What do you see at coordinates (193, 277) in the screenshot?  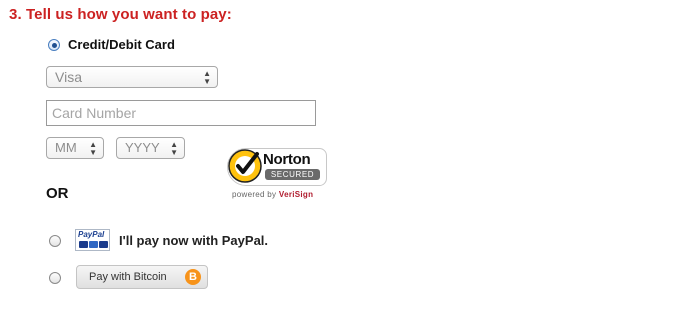 I see `bitcoin-icon: B` at bounding box center [193, 277].